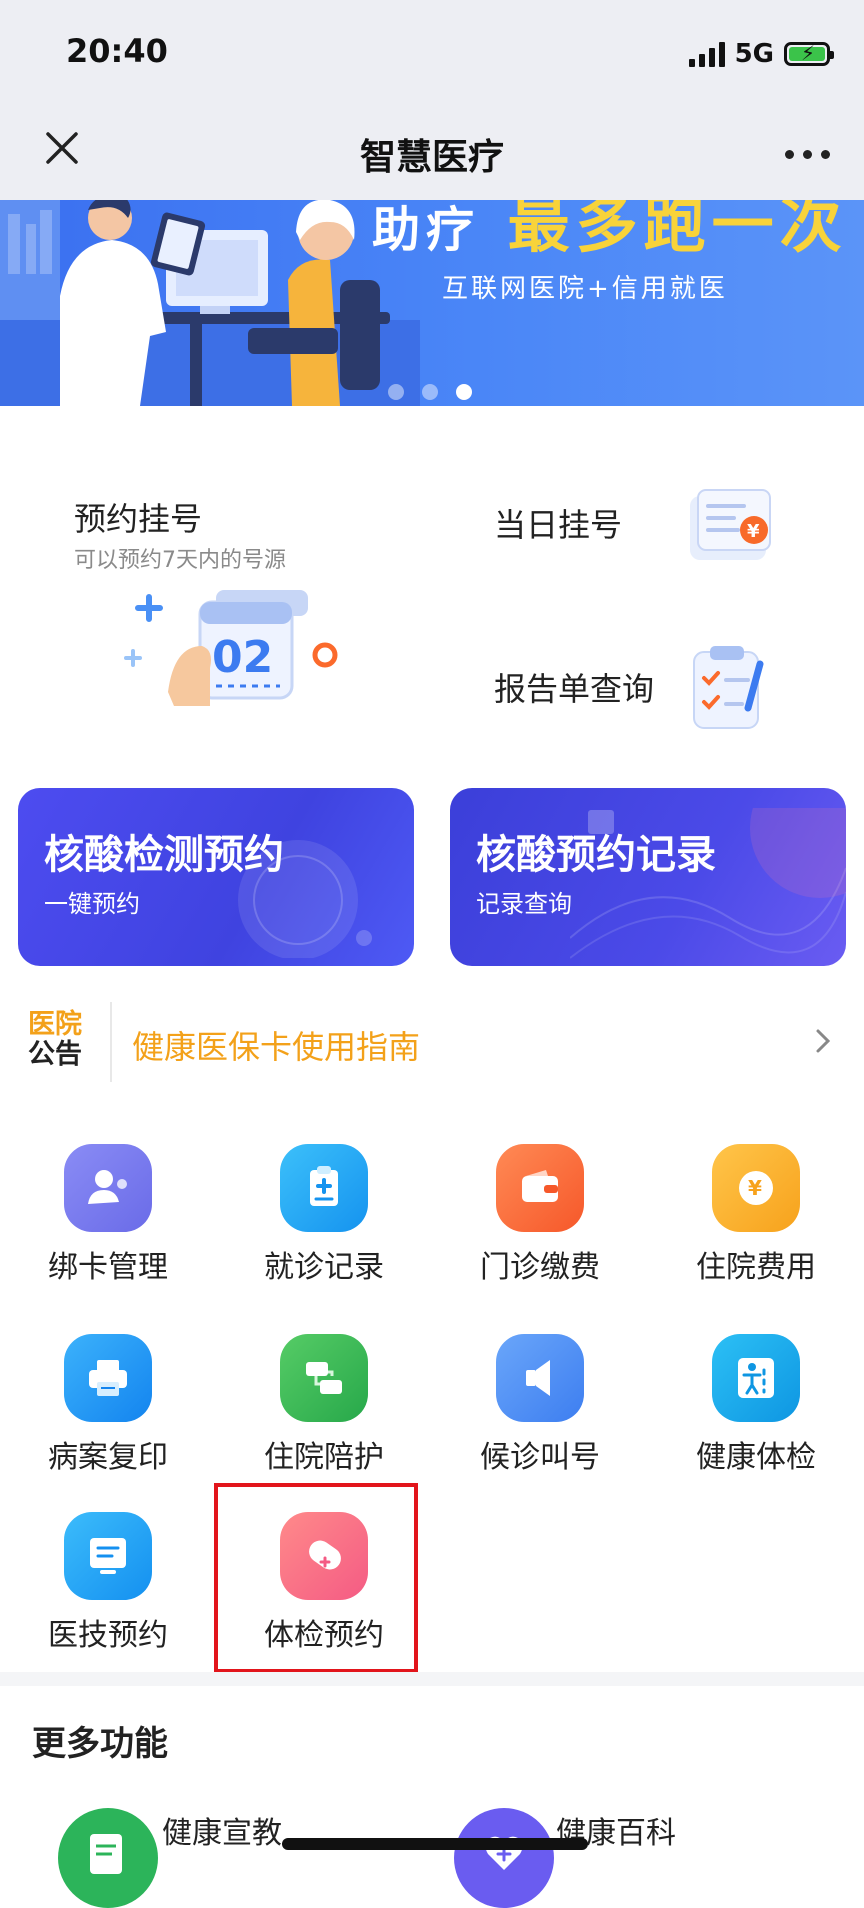 This screenshot has height=1908, width=864. I want to click on grid-item-label: 候诊叫号, so click(540, 1457).